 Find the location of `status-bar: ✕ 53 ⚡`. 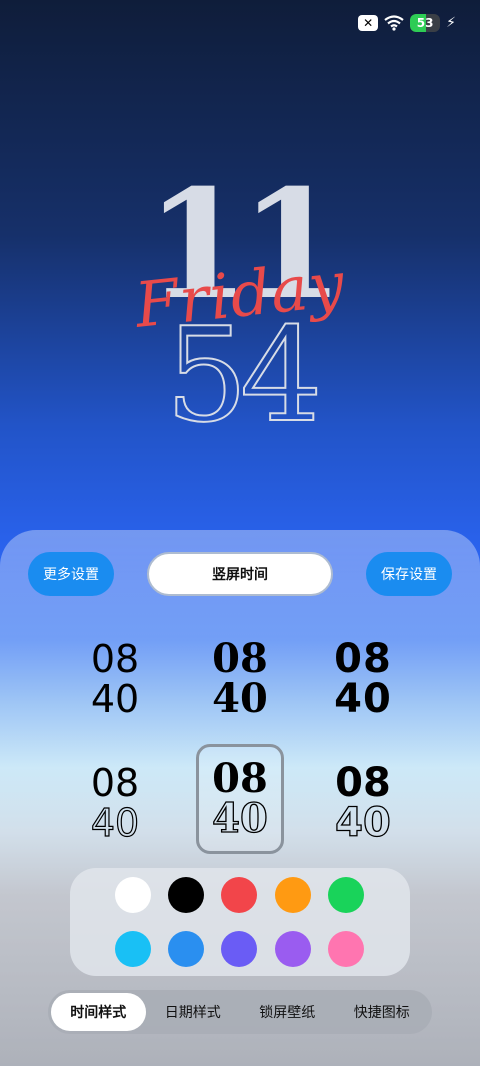

status-bar: ✕ 53 ⚡ is located at coordinates (407, 23).